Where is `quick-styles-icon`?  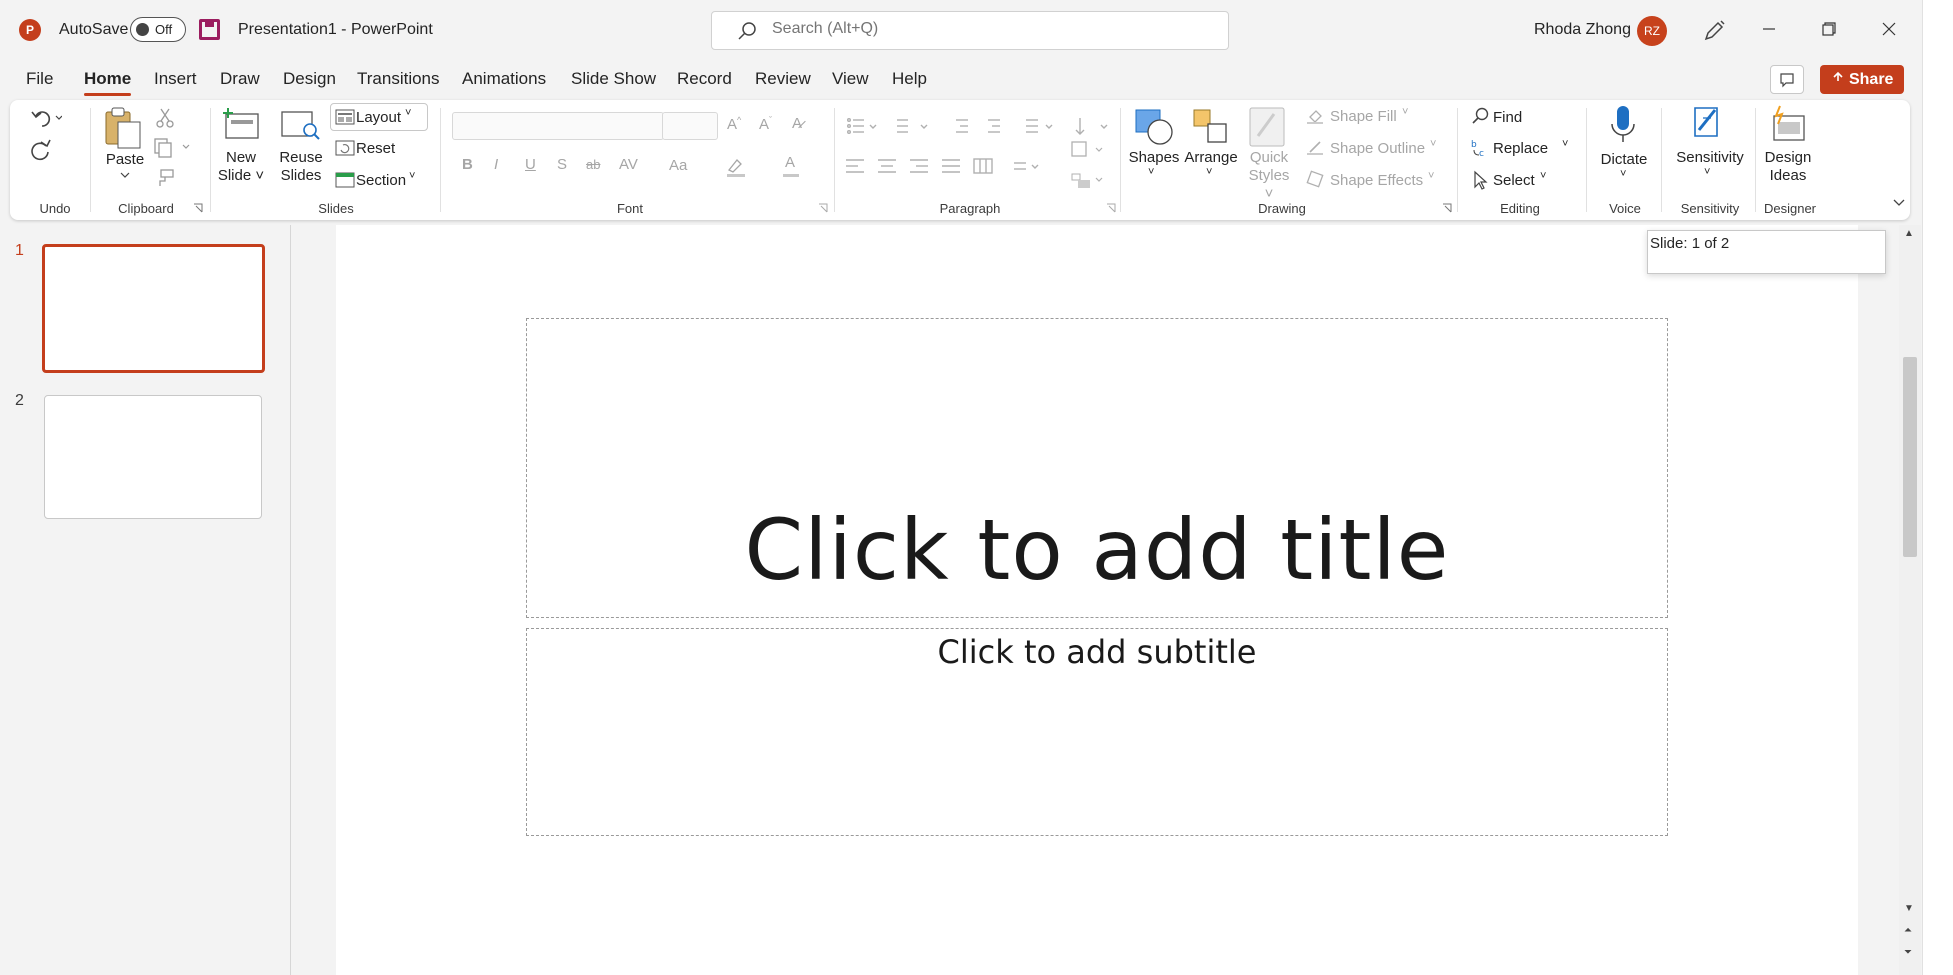
quick-styles-icon is located at coordinates (1268, 128).